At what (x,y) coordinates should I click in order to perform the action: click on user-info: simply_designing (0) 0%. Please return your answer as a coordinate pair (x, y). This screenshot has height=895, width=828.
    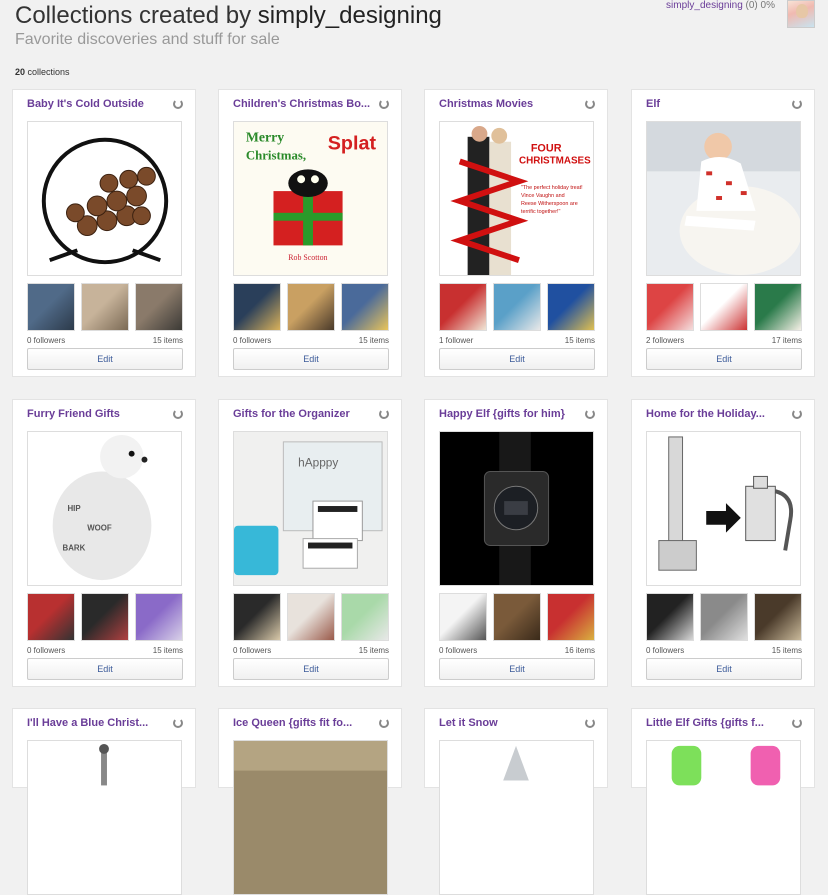
    Looking at the image, I should click on (720, 5).